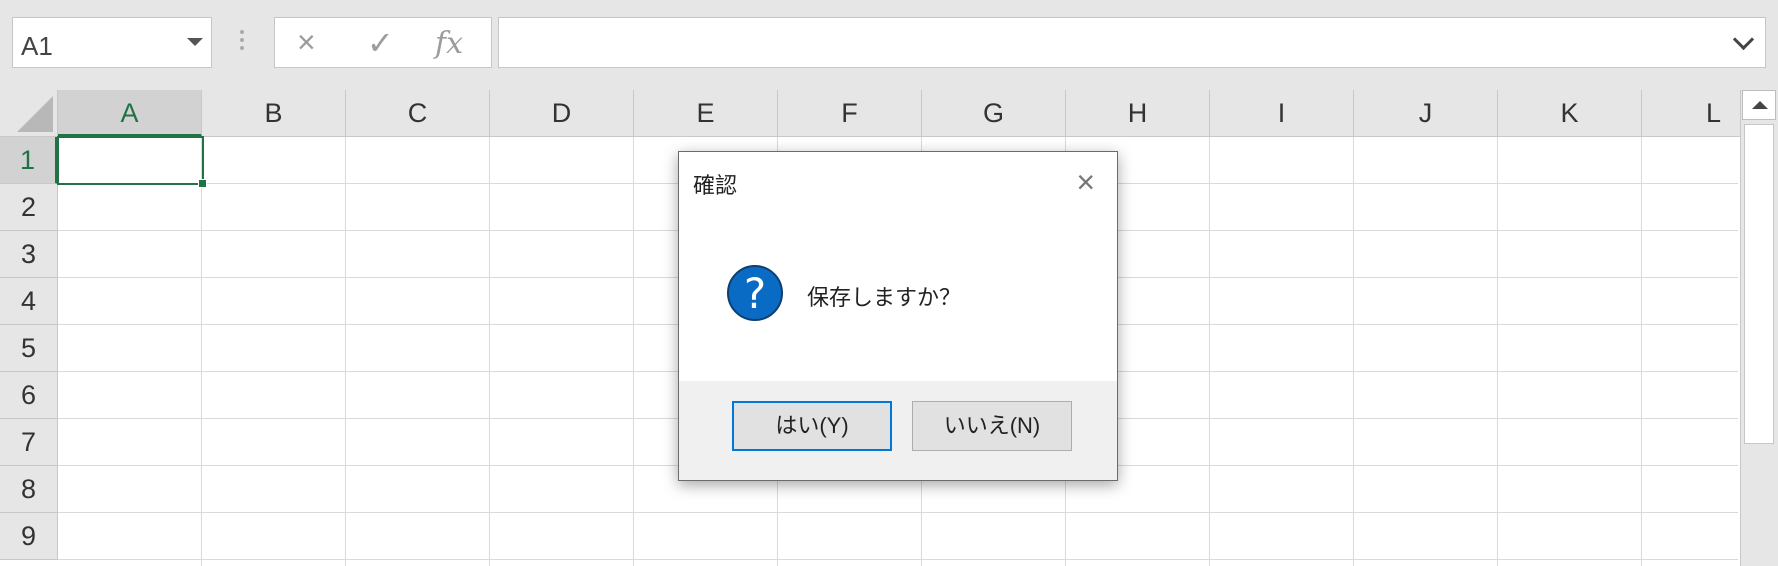  I want to click on row-header-1: 1, so click(29, 160).